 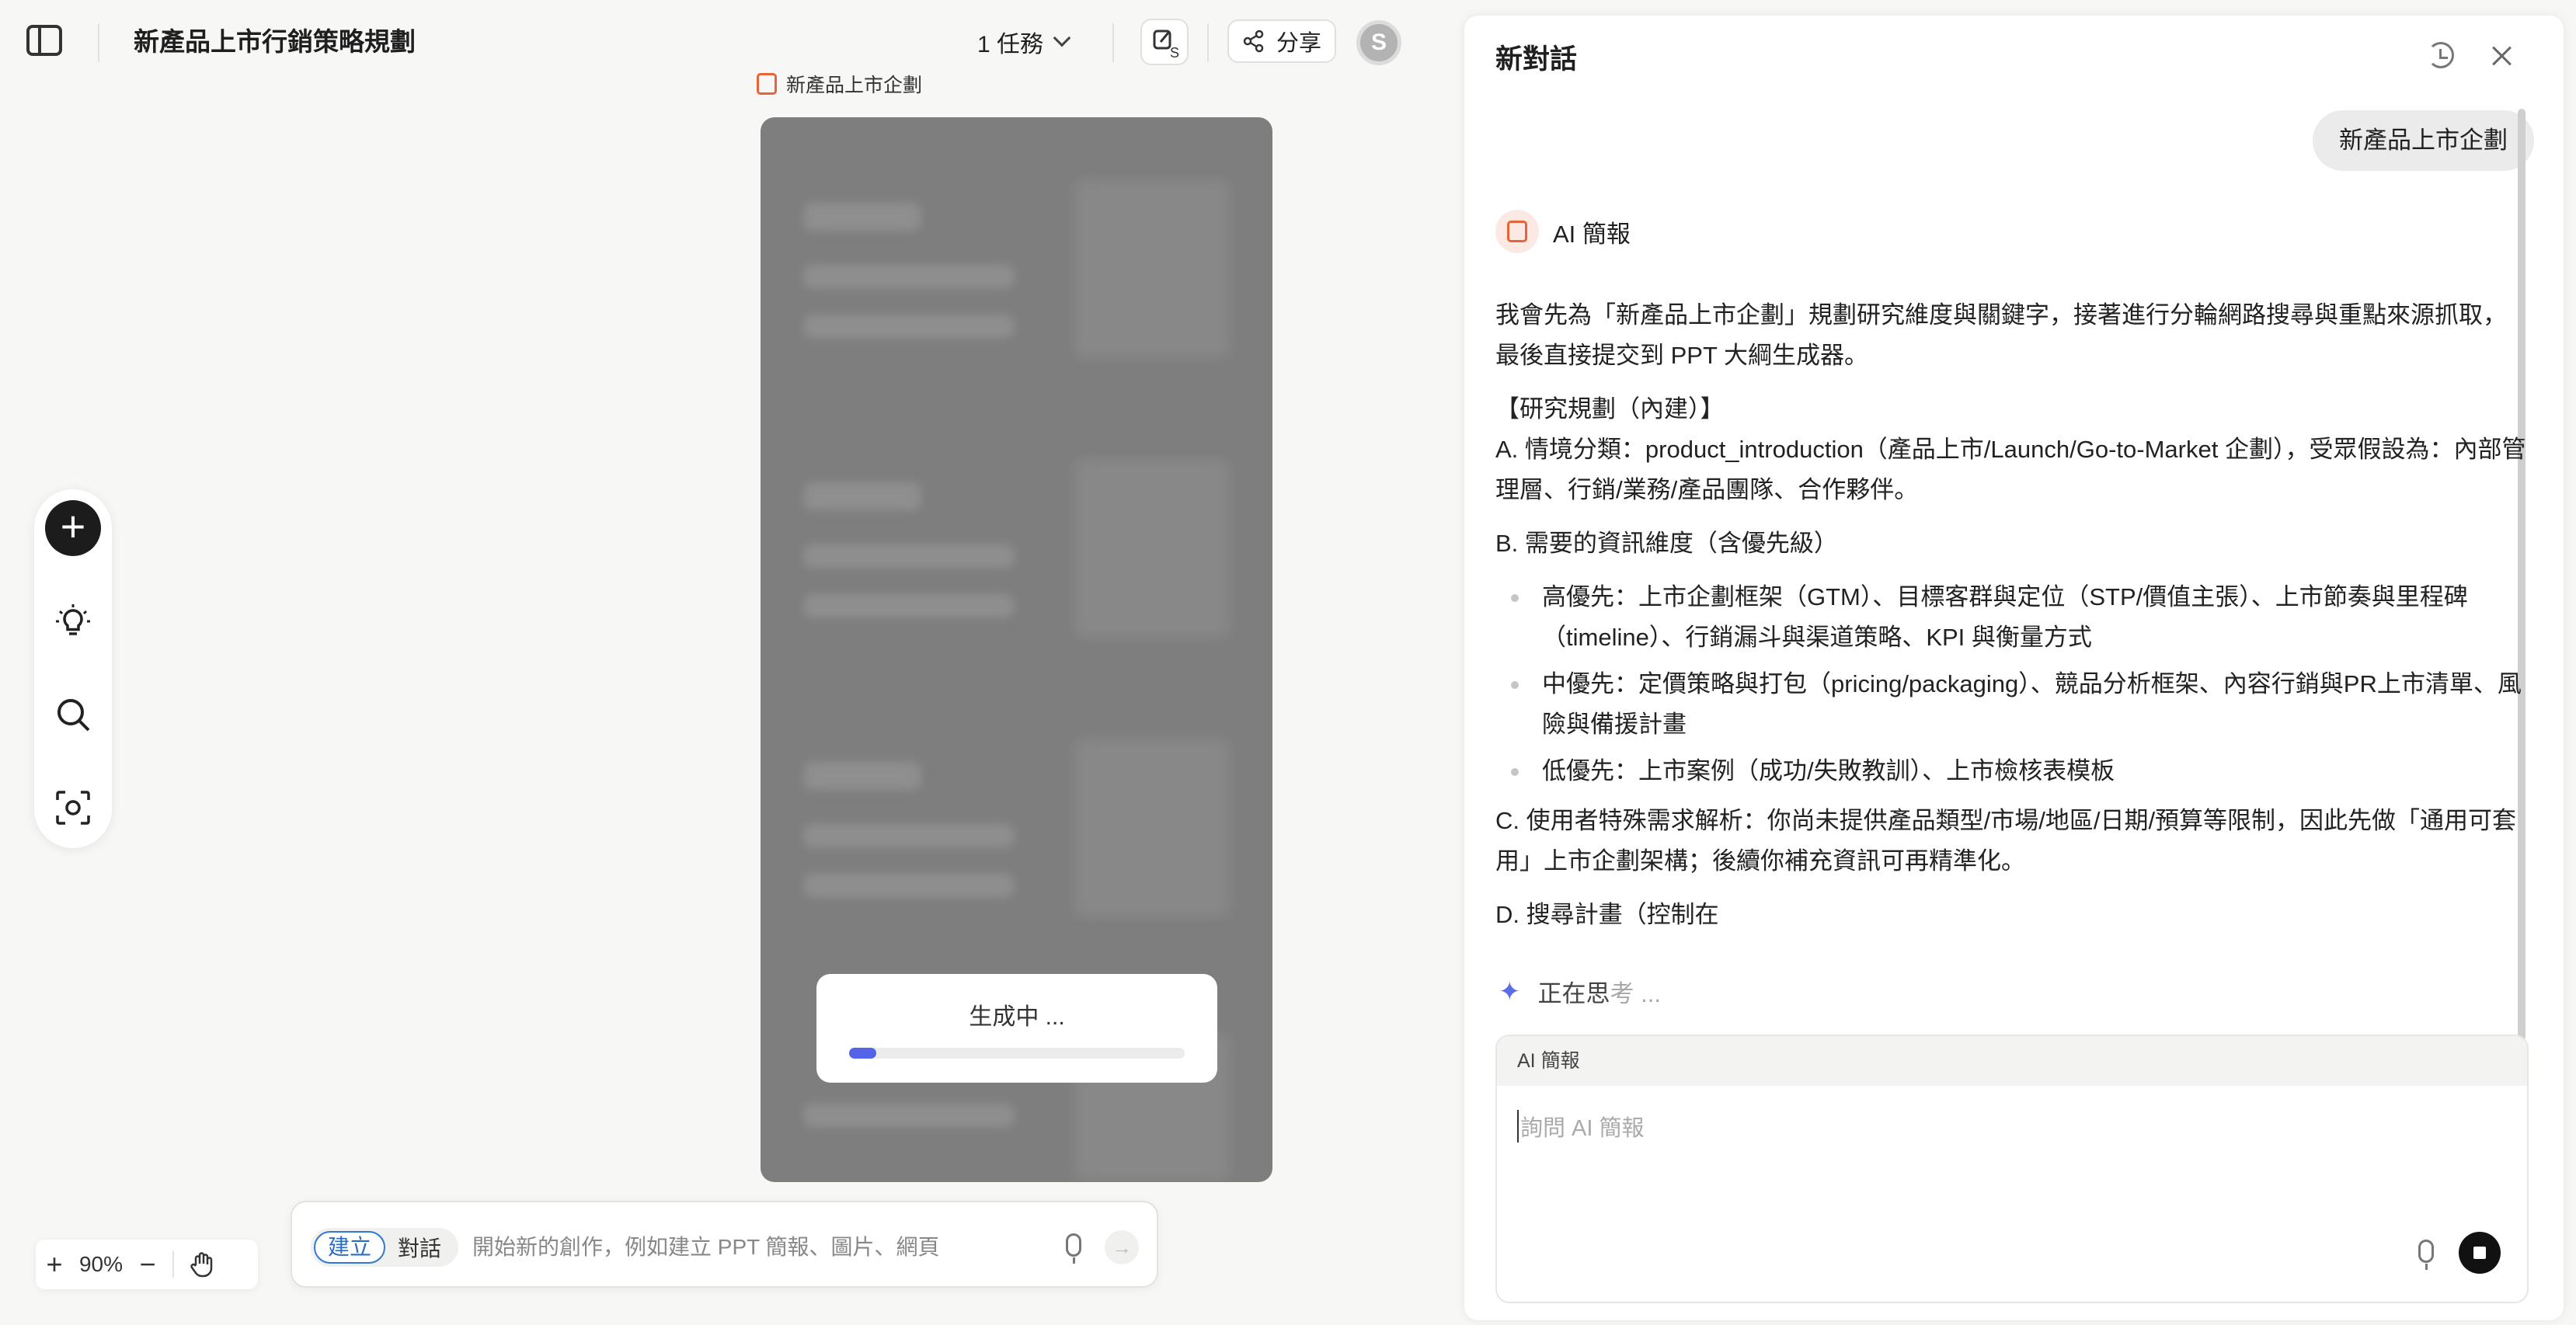 I want to click on mode-toggle: 建立 對話, so click(x=385, y=1247).